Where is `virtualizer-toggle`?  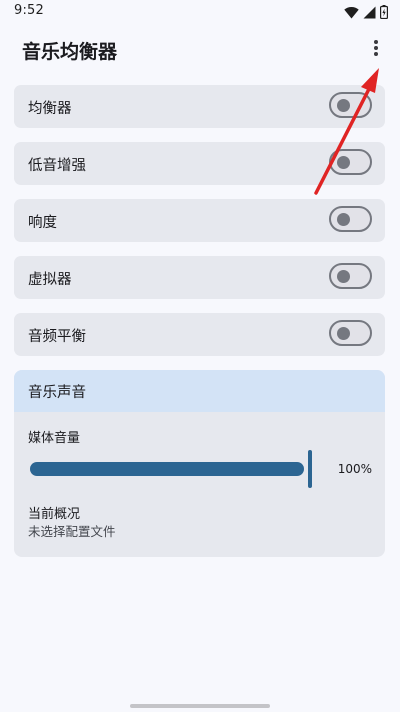
virtualizer-toggle is located at coordinates (350, 276).